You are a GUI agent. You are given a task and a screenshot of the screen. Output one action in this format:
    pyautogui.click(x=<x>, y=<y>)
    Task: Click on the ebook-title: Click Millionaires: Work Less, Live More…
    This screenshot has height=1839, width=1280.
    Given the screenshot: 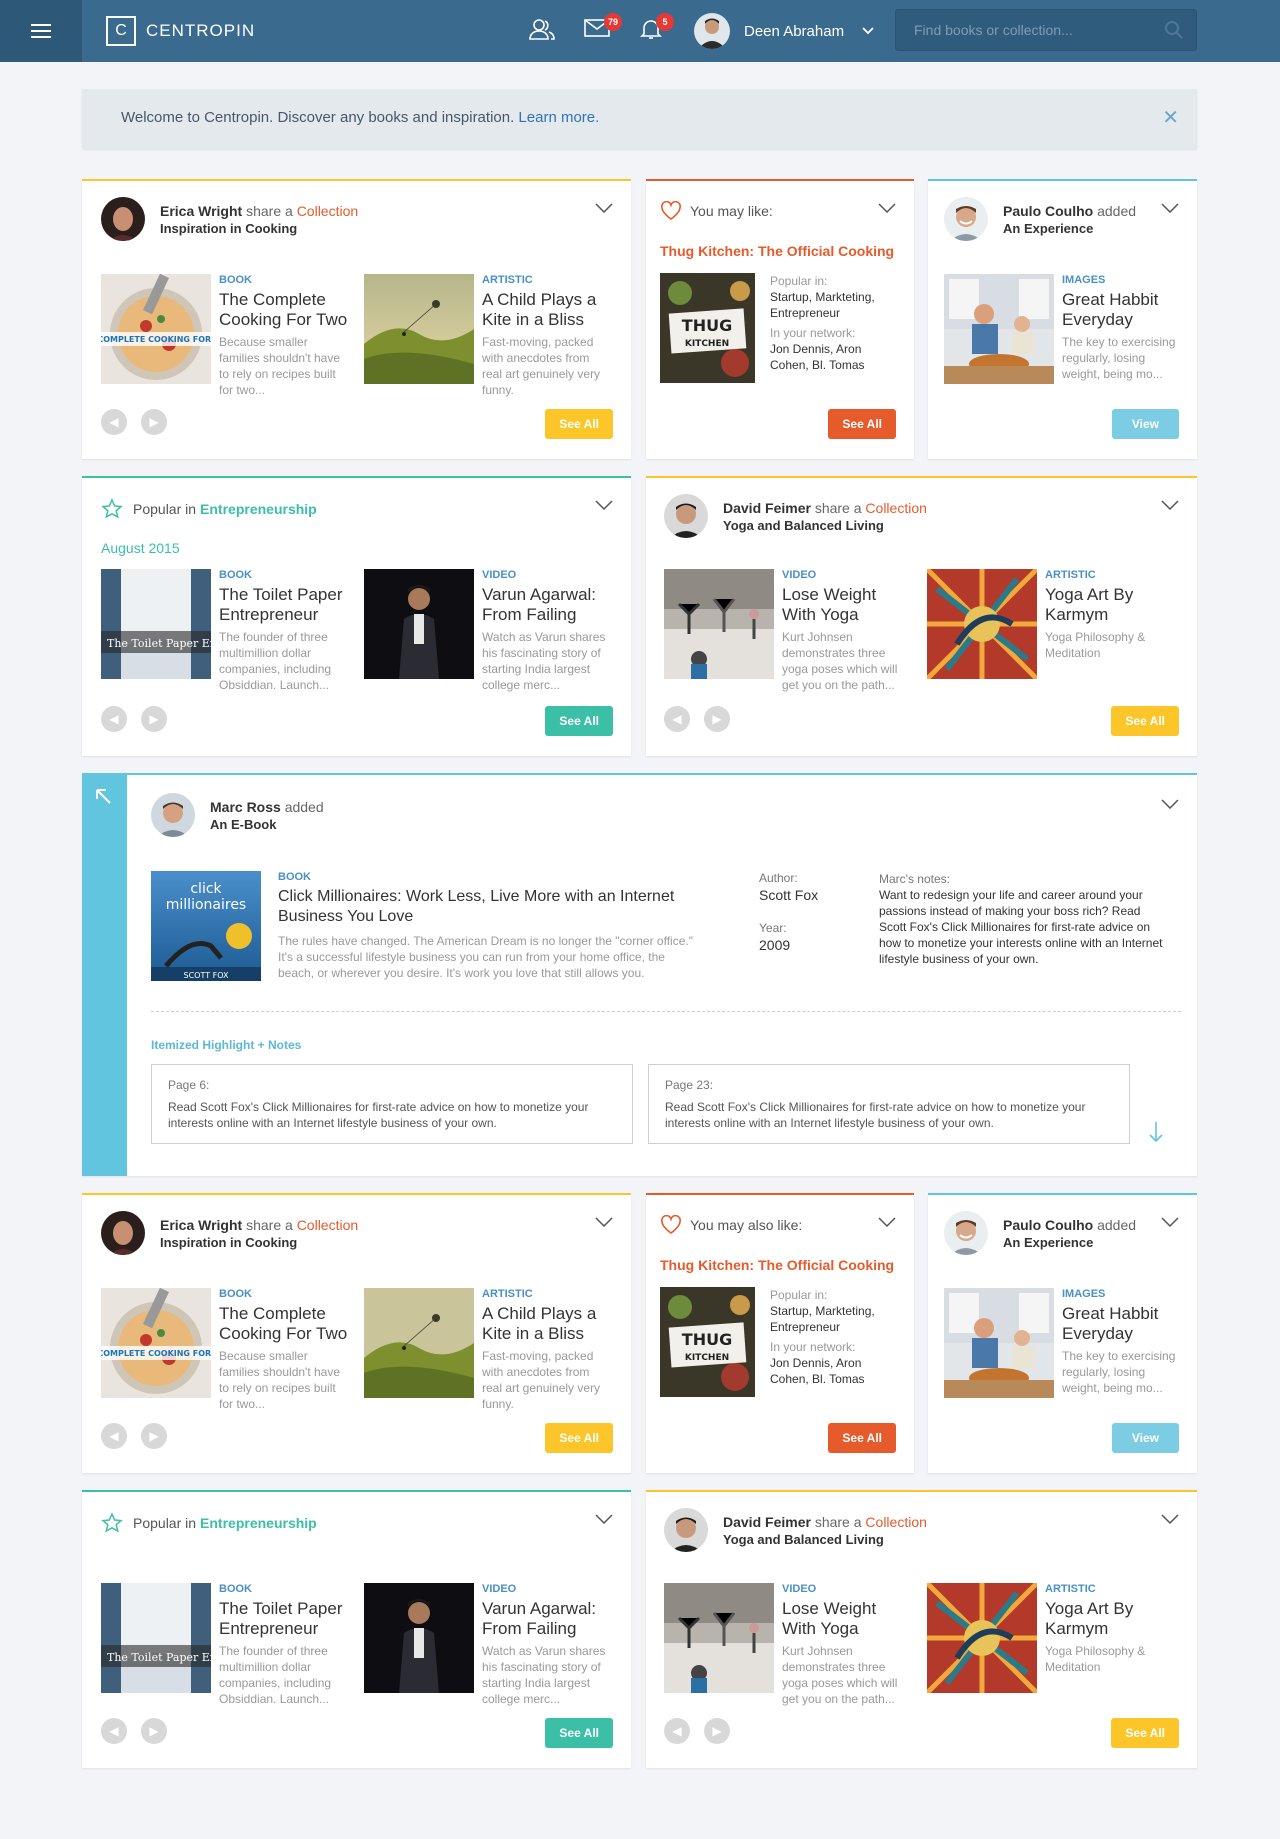 What is the action you would take?
    pyautogui.click(x=488, y=907)
    